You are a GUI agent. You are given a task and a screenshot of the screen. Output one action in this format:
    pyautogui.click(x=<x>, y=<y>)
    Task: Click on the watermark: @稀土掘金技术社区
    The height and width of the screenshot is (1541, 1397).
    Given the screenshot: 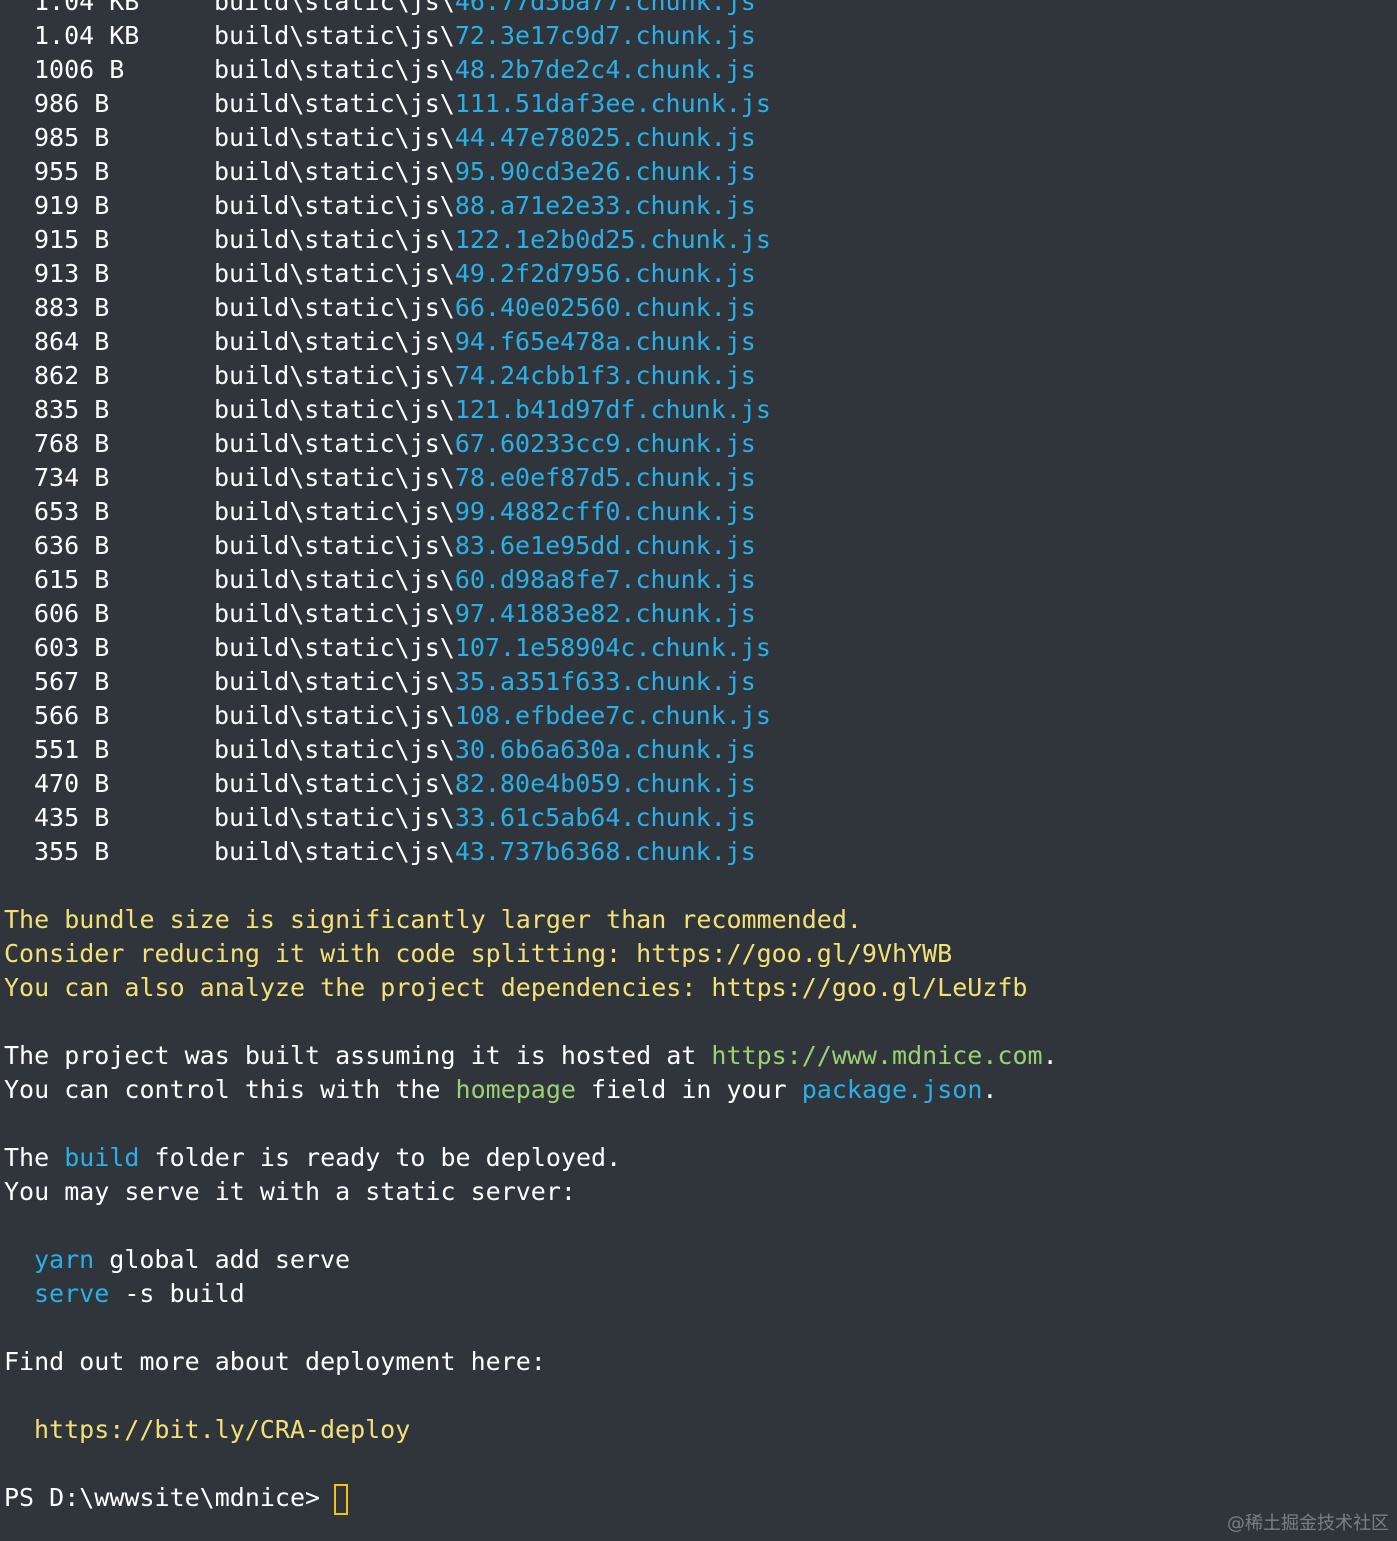 What is the action you would take?
    pyautogui.click(x=1308, y=1523)
    